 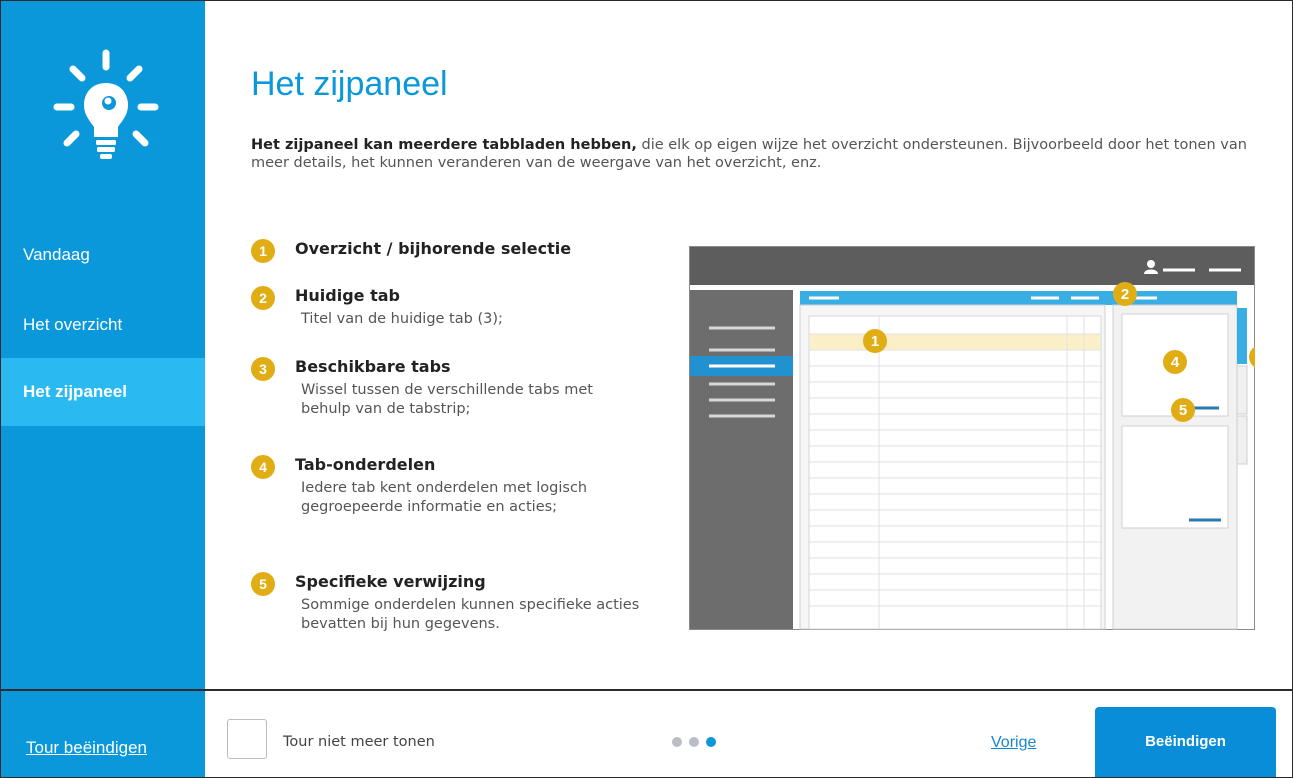 I want to click on dont-show-again-label: Tour niet meer tonen, so click(x=359, y=742).